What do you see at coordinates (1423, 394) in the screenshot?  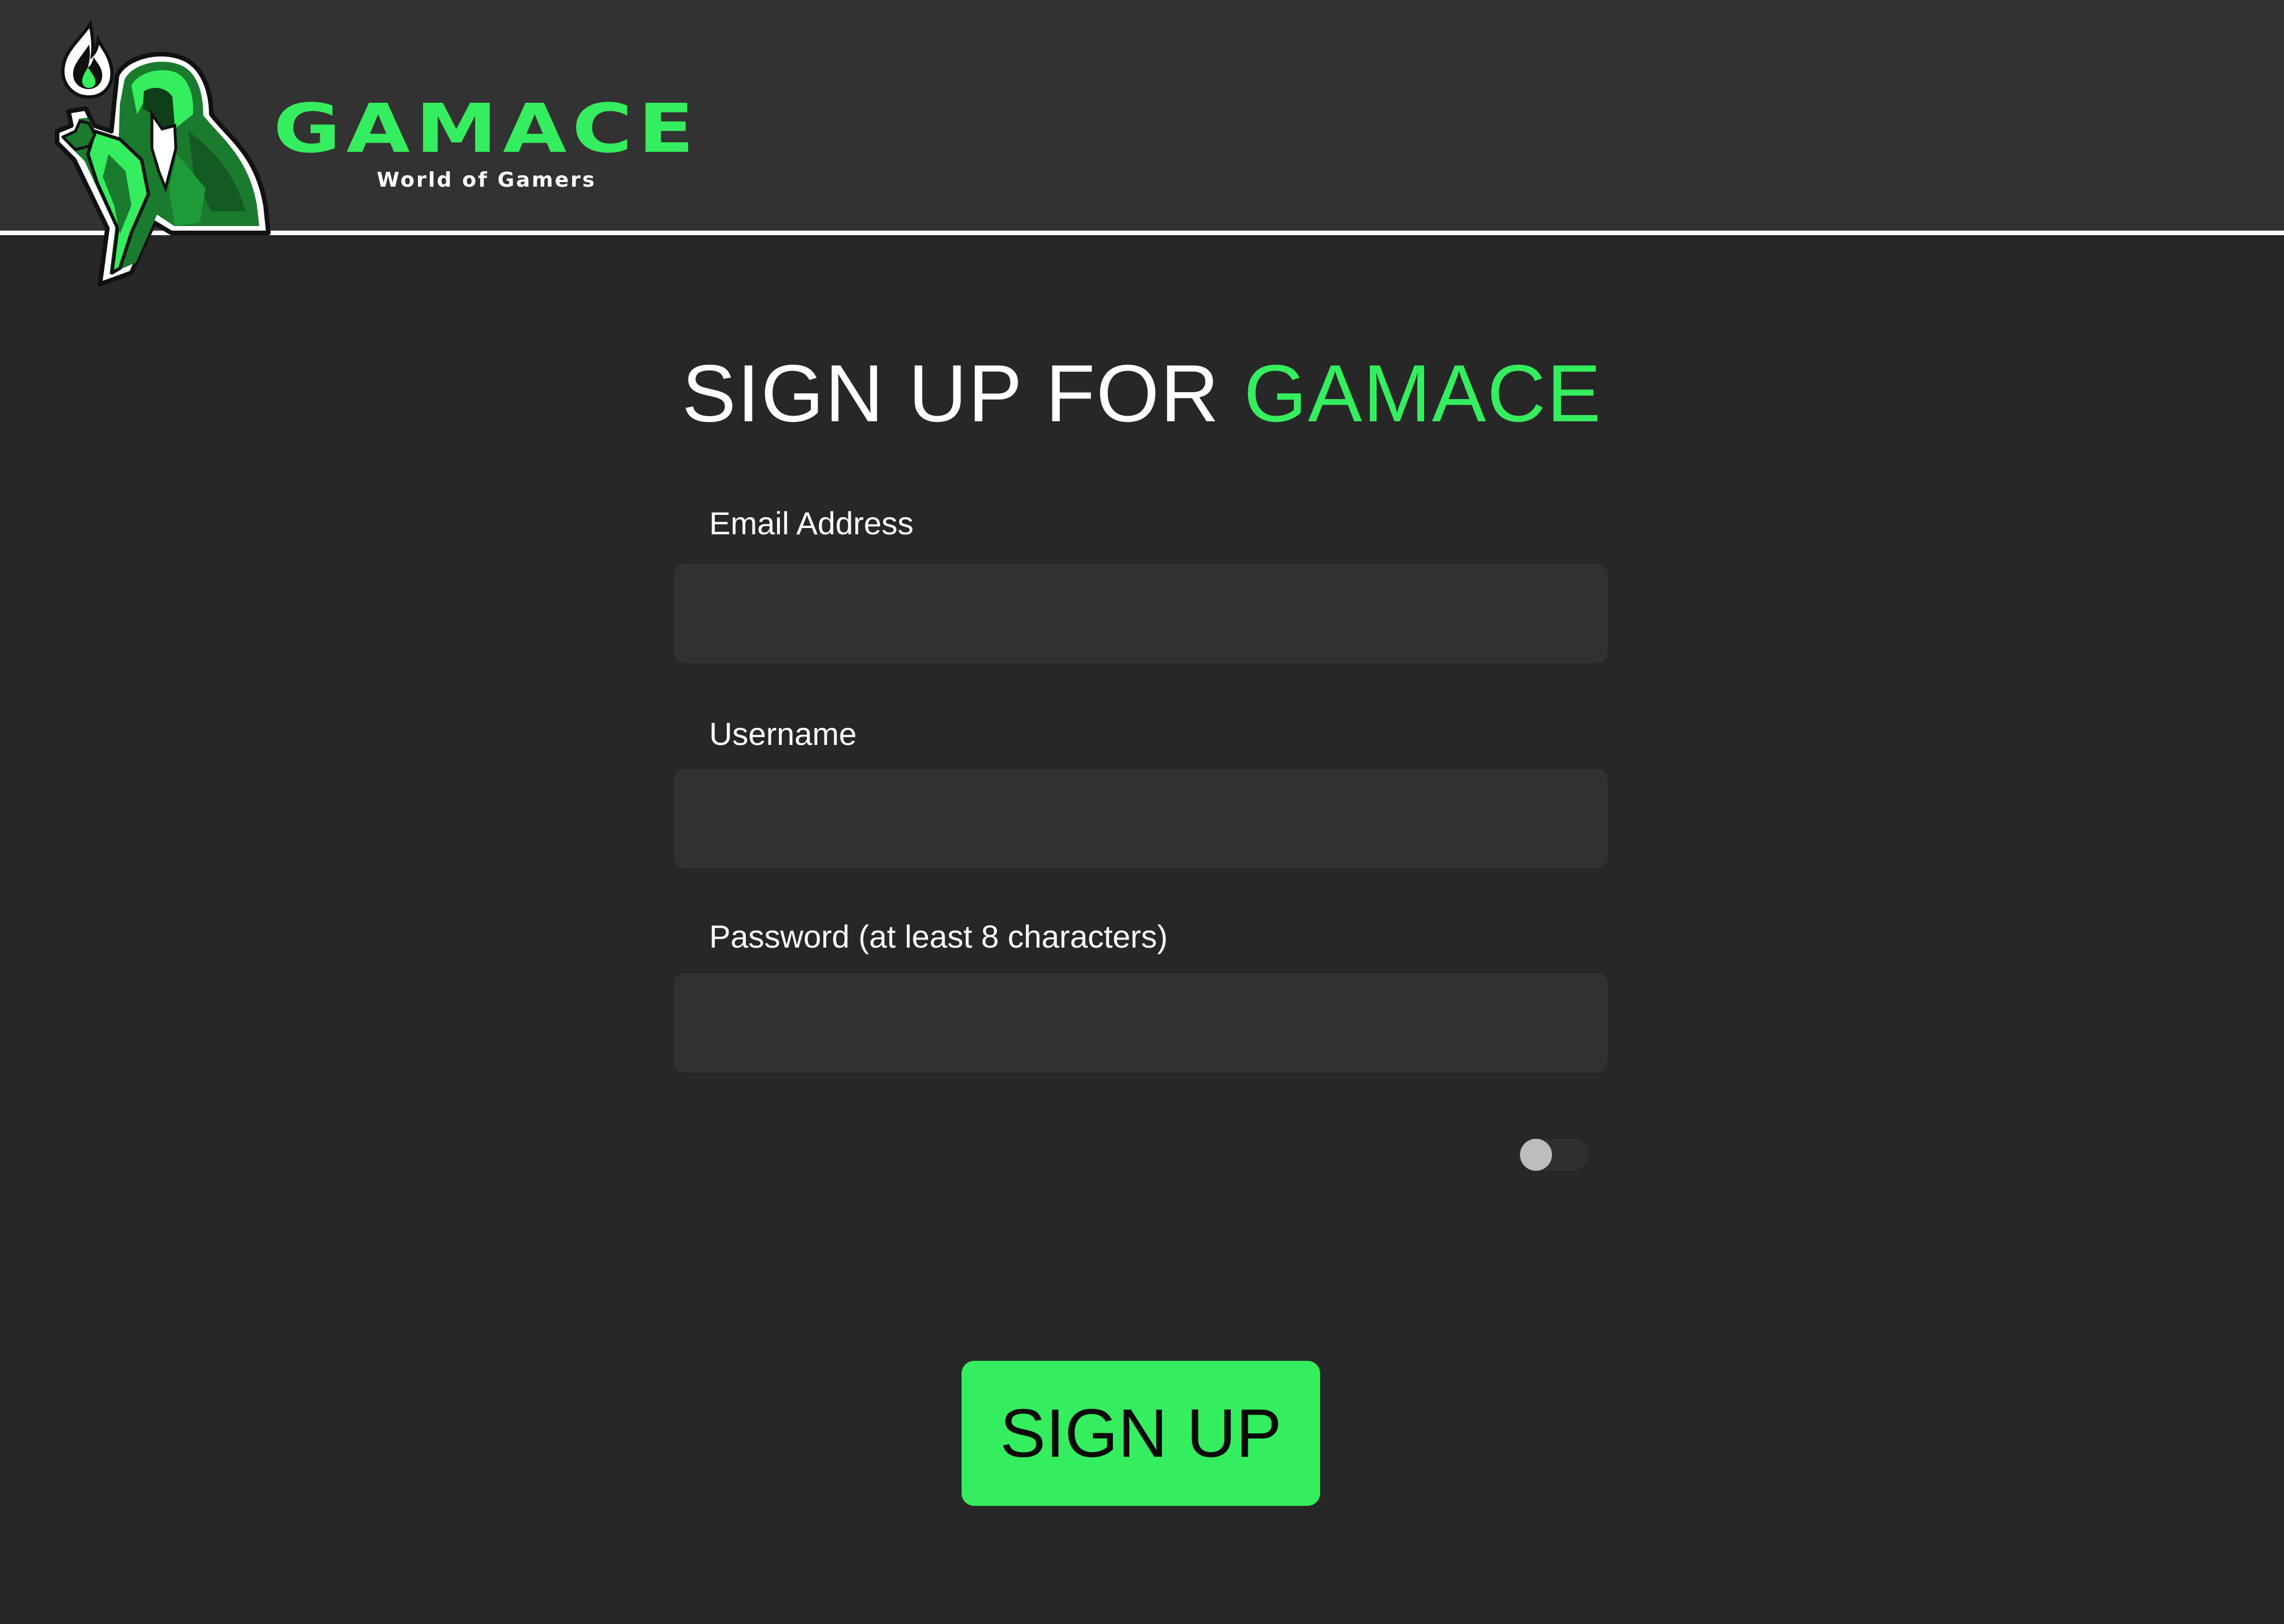 I see `page-title-accent: GAMACE` at bounding box center [1423, 394].